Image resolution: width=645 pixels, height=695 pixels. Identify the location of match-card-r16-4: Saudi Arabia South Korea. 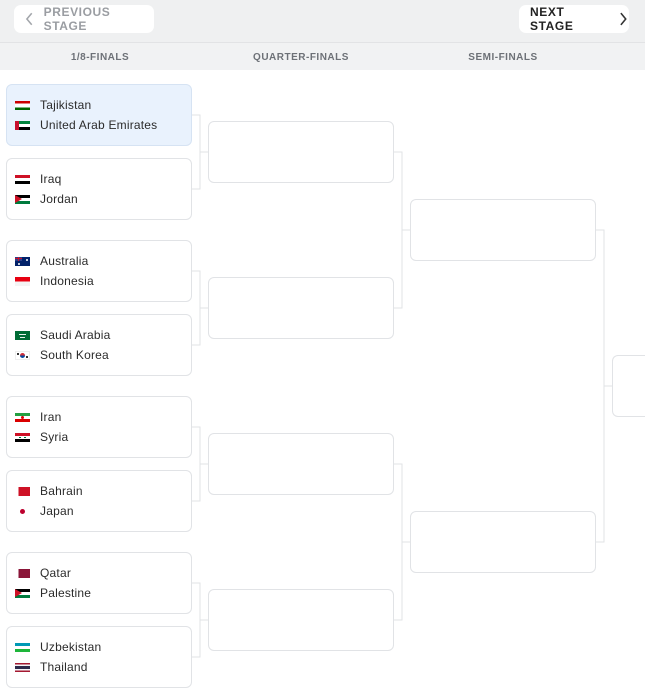
(99, 345).